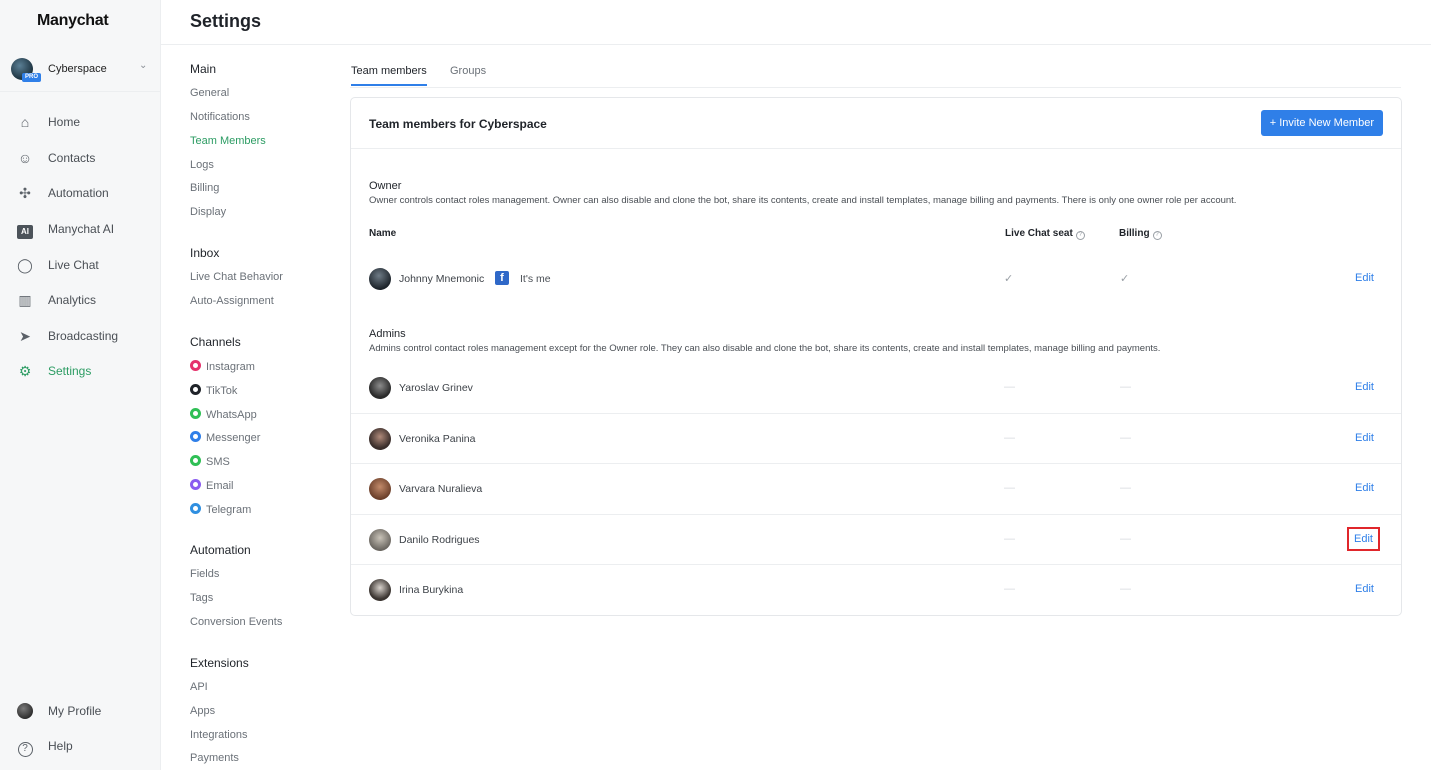  Describe the element at coordinates (875, 87) in the screenshot. I see `tabs-divider` at that location.